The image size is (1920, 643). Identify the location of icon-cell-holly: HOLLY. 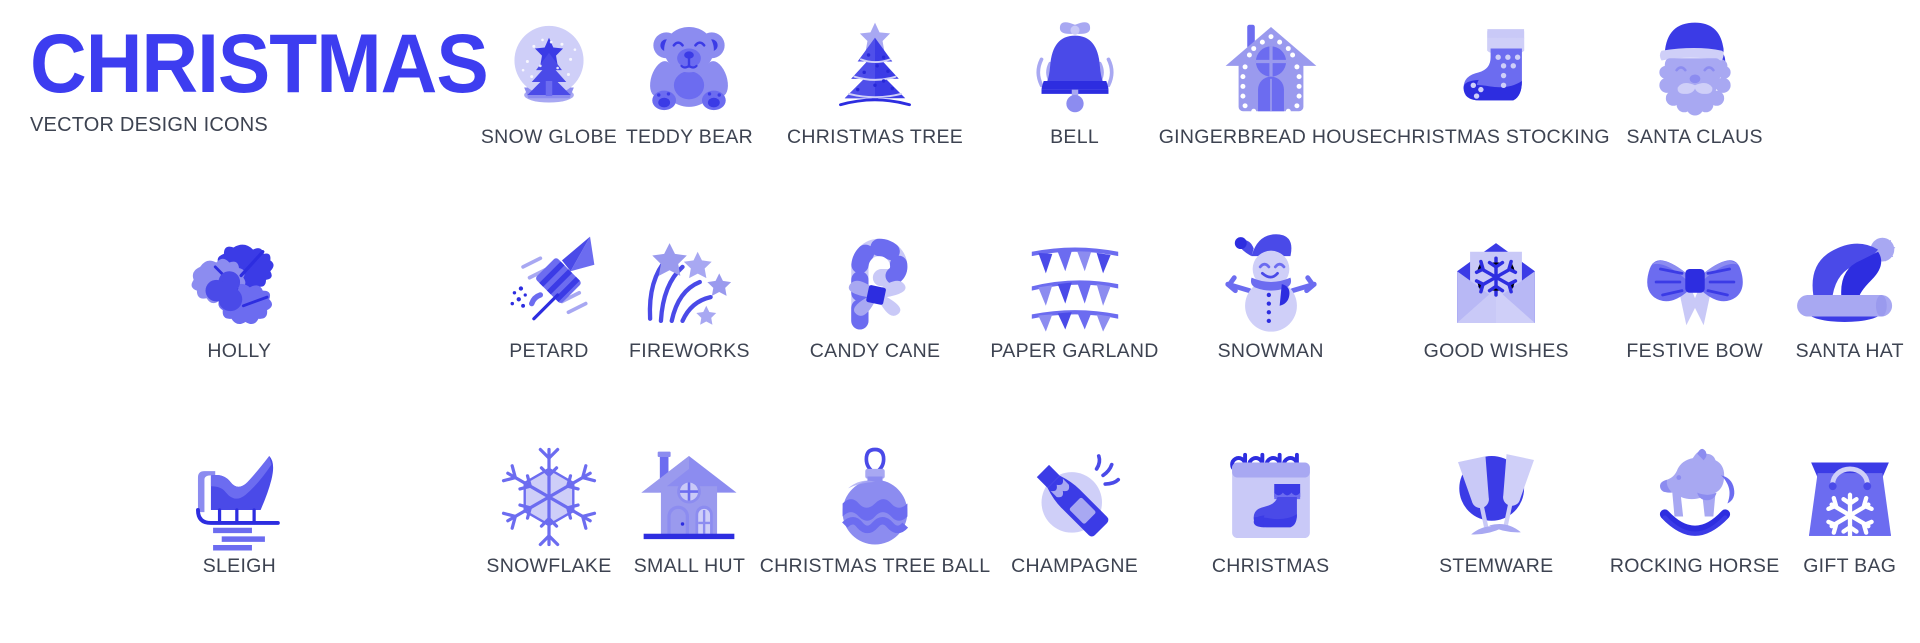
(239, 321).